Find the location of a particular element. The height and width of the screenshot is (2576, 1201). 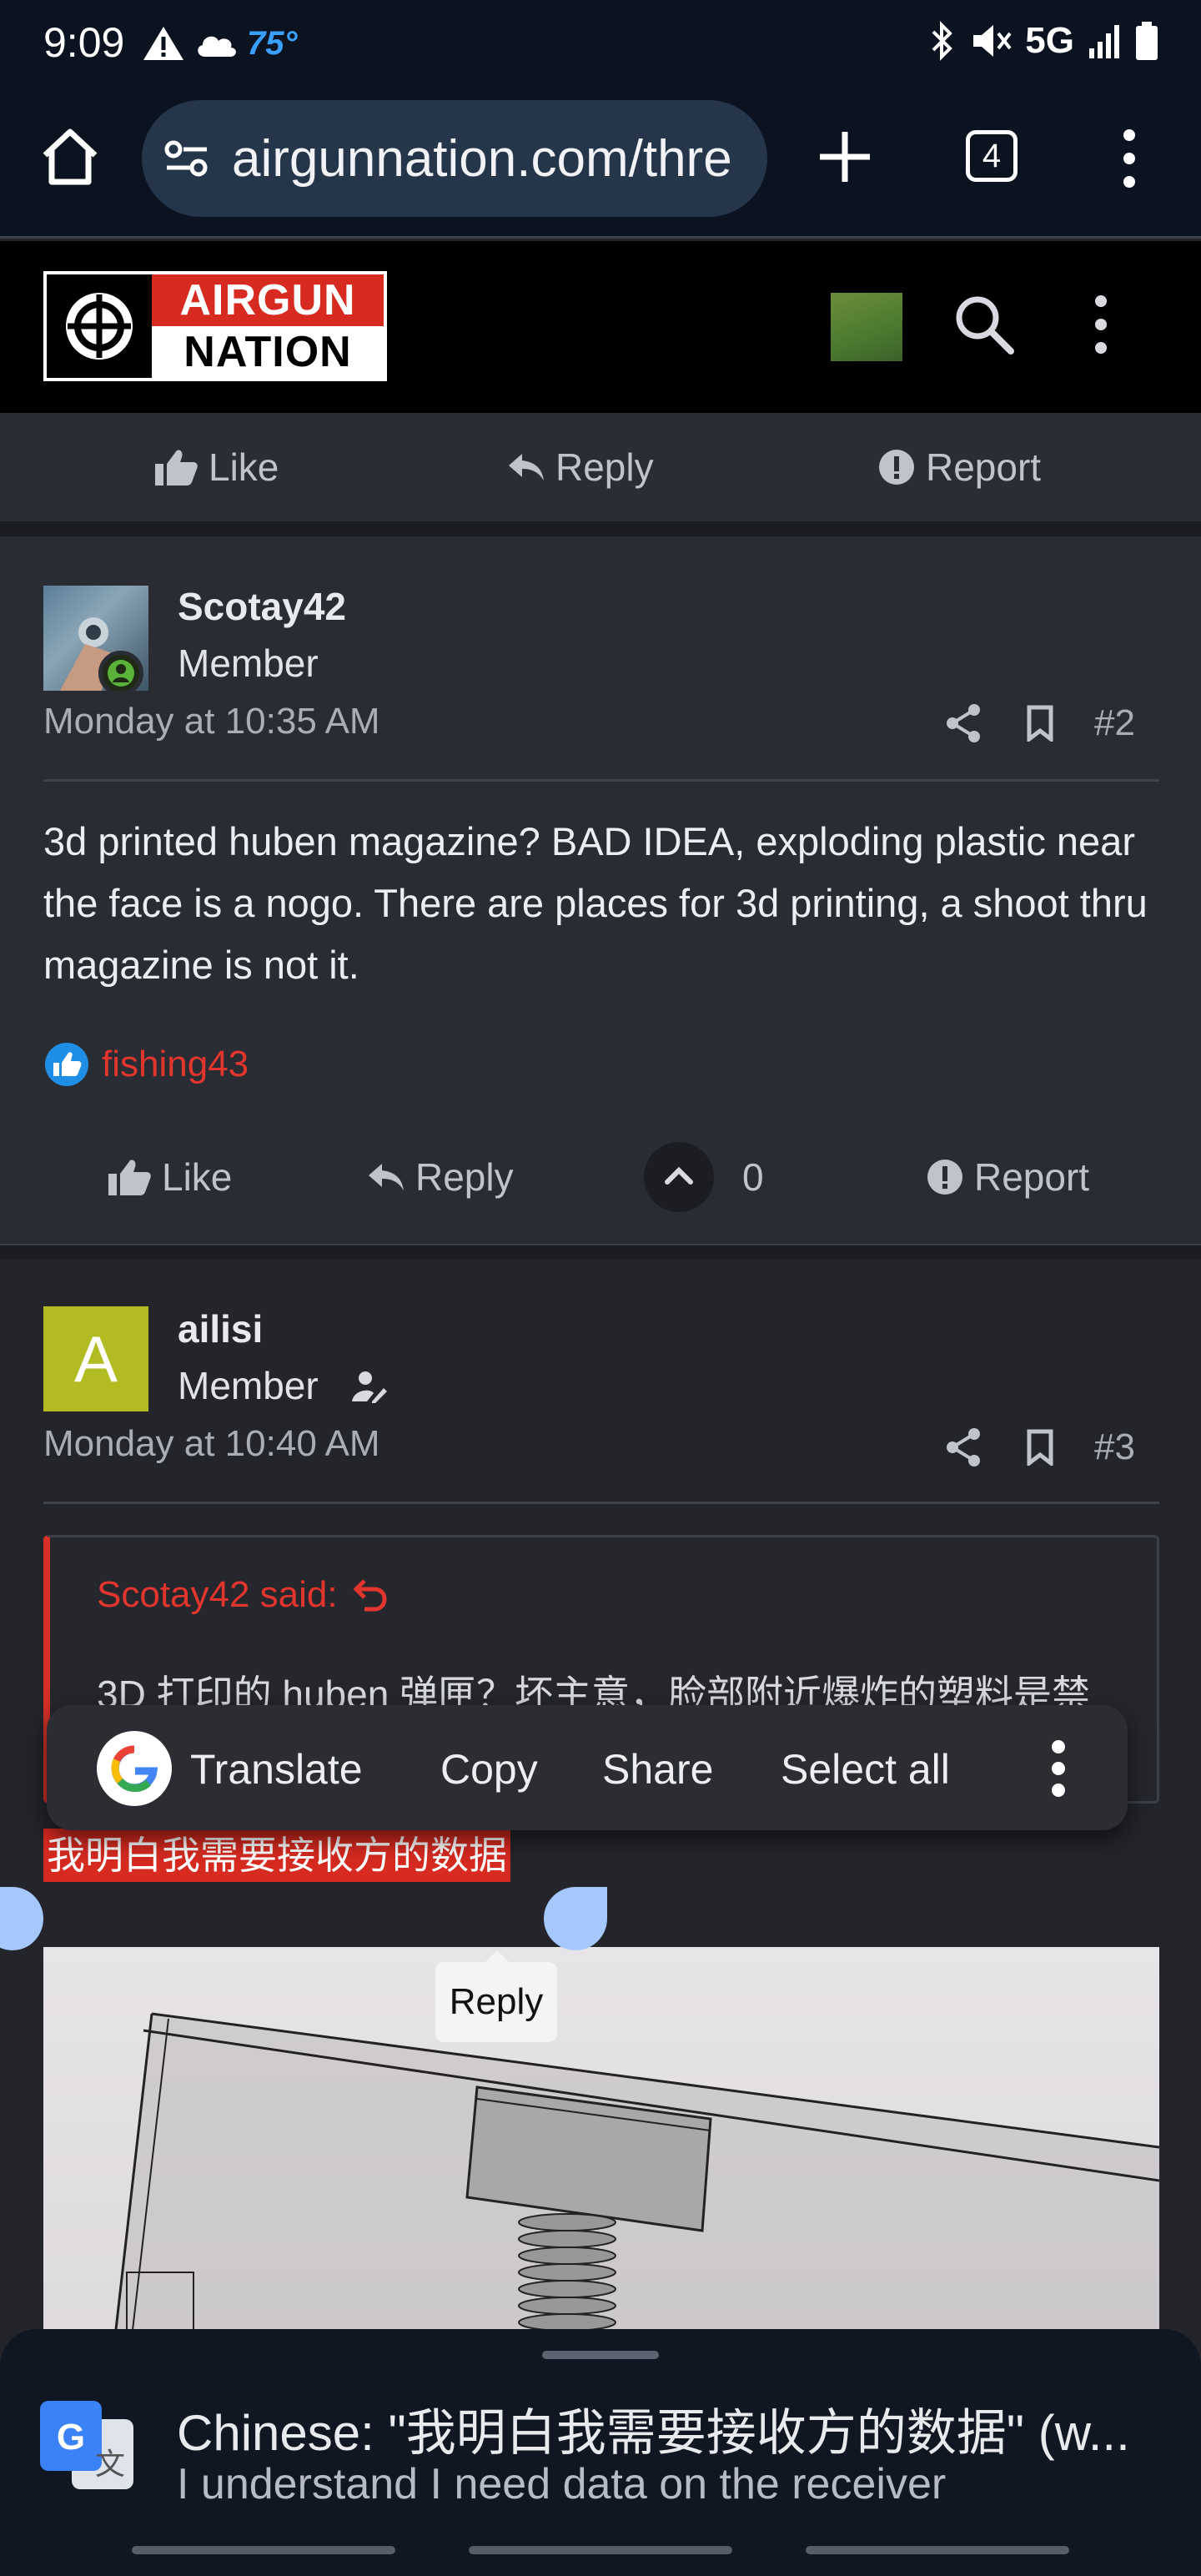

reactions-bar: fishing43 is located at coordinates (146, 1064).